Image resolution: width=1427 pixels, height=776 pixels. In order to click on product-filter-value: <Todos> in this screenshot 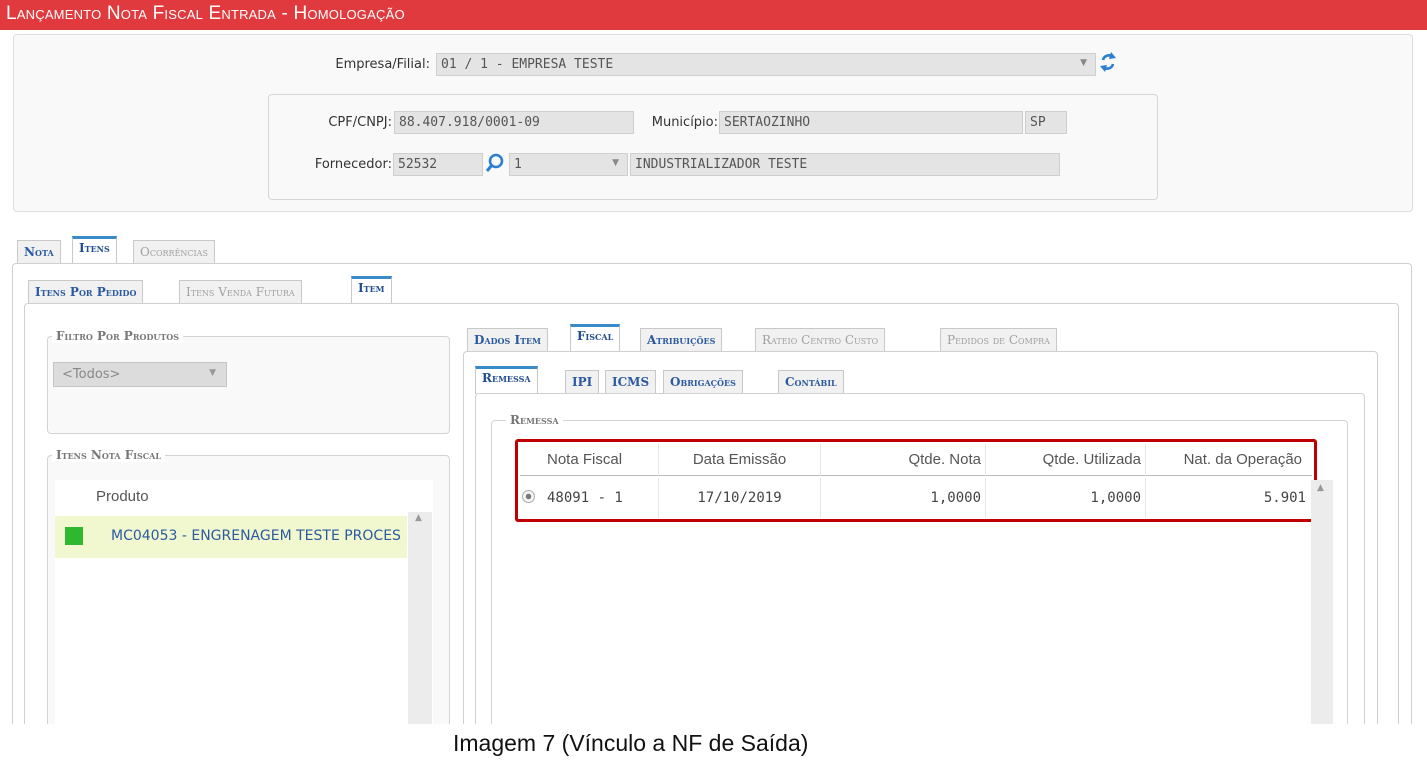, I will do `click(91, 374)`.